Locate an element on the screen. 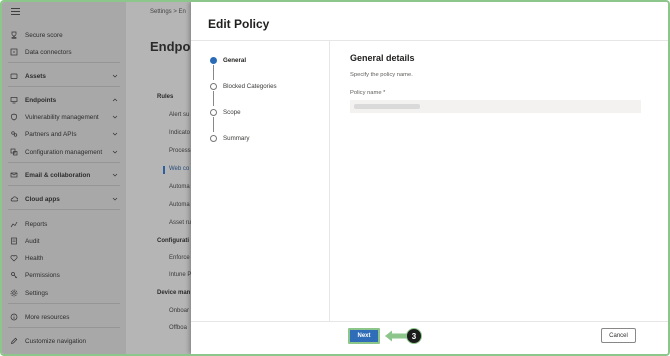 The height and width of the screenshot is (356, 670). nav-item-reports: Reports is located at coordinates (64, 224).